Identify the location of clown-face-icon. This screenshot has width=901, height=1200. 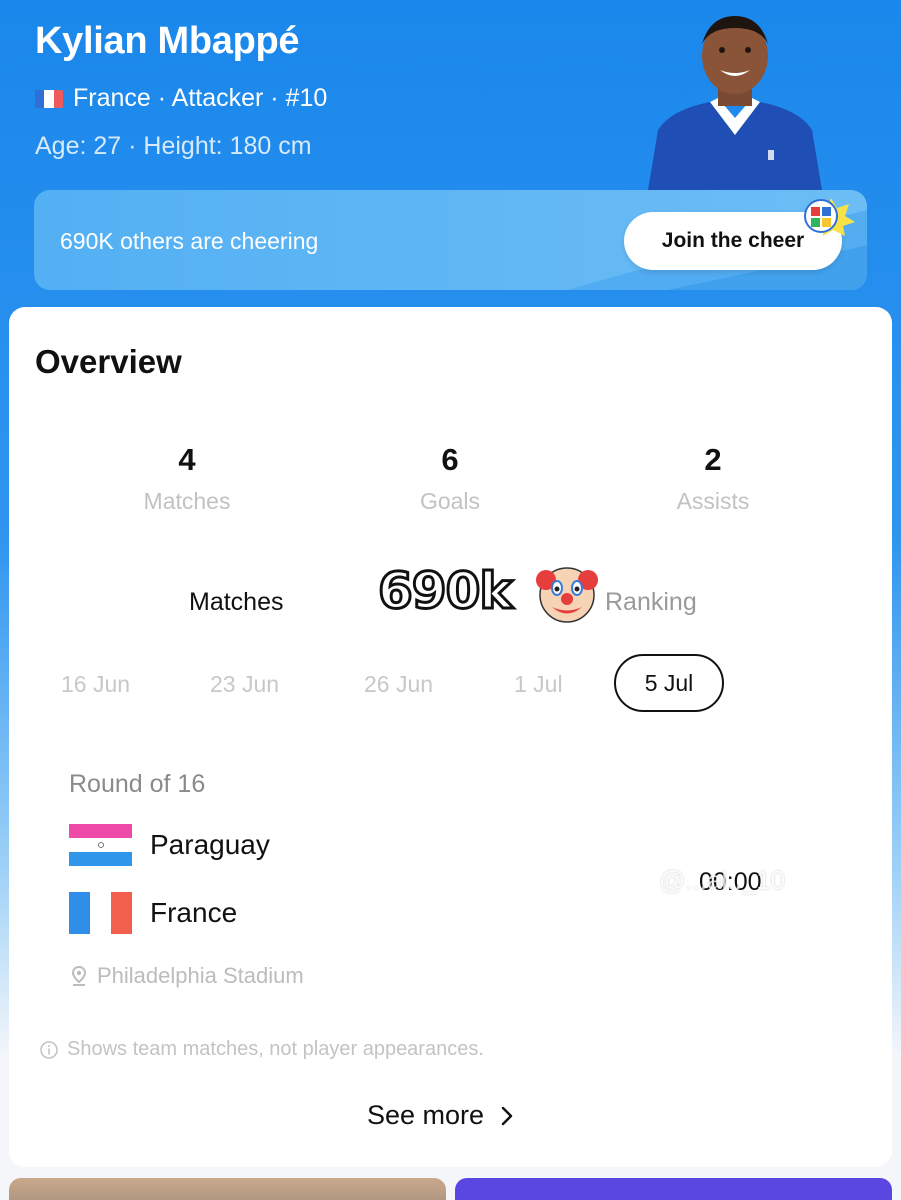
(567, 595).